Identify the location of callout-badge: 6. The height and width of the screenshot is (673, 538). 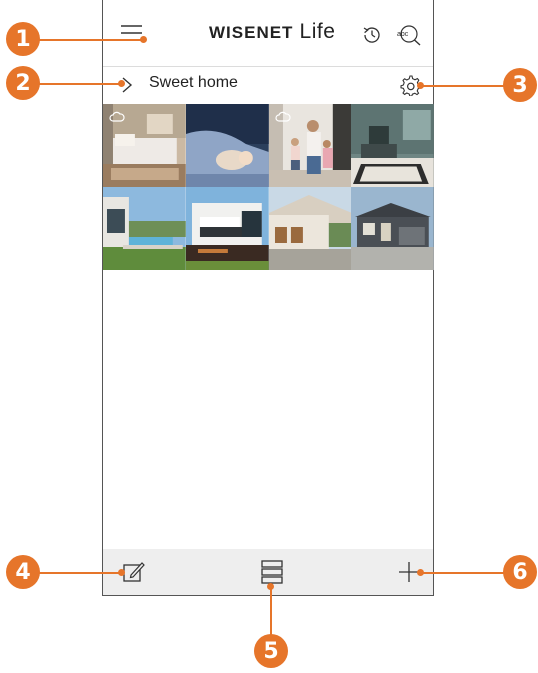
(520, 572).